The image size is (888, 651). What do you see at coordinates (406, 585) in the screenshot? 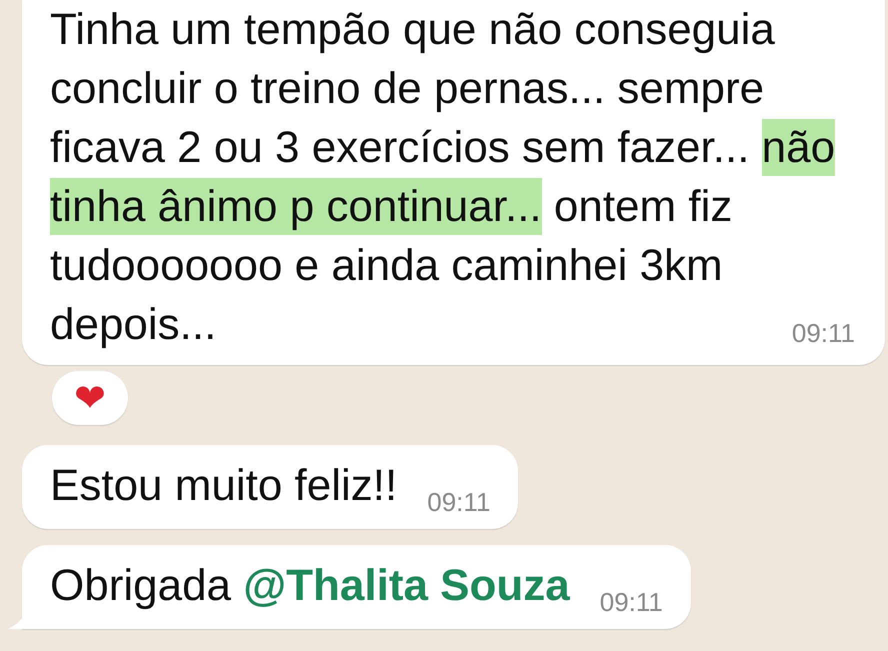
I see `mention-link: @Thalita Souza` at bounding box center [406, 585].